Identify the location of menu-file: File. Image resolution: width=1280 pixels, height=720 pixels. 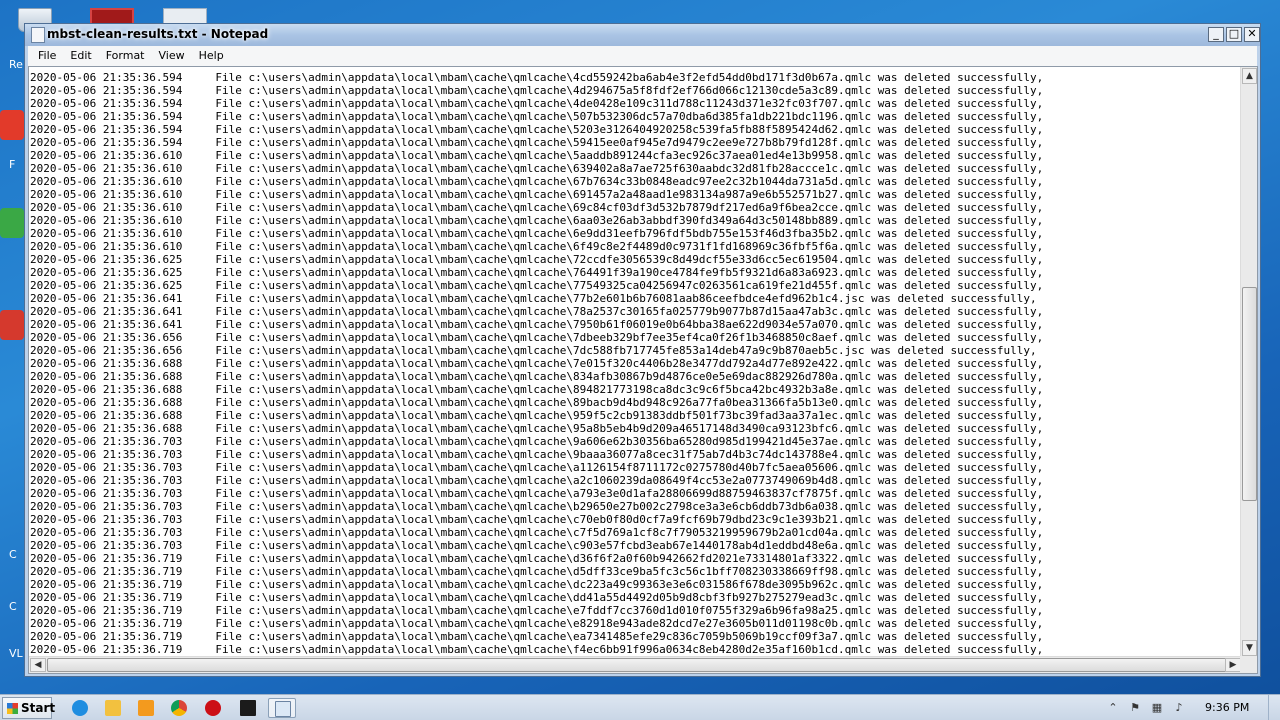
(47, 56).